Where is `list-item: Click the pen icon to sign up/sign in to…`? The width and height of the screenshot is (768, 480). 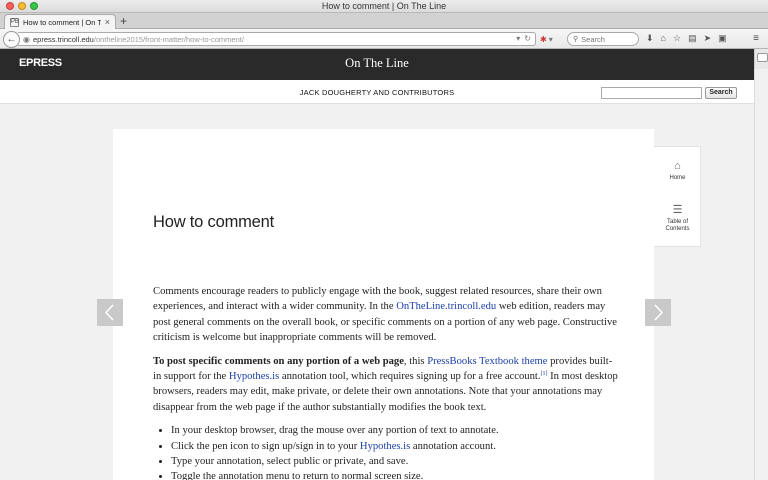
list-item: Click the pen icon to sign up/sign in to… is located at coordinates (395, 446).